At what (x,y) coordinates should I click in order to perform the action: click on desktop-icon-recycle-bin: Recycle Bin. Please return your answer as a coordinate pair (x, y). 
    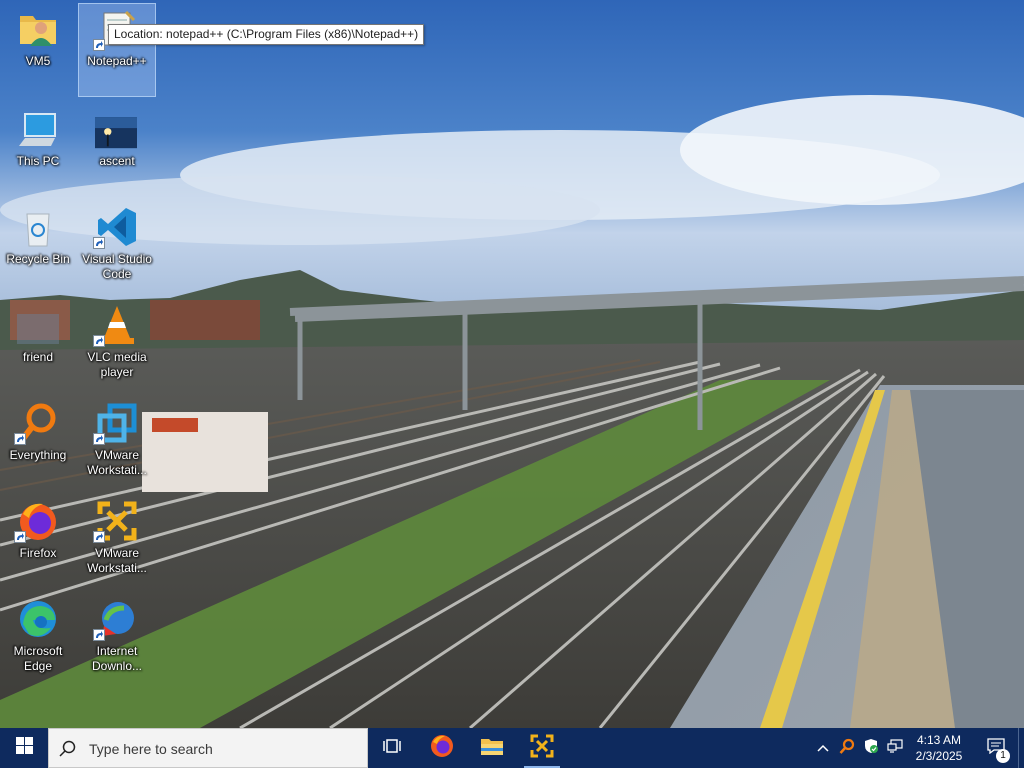
    Looking at the image, I should click on (38, 248).